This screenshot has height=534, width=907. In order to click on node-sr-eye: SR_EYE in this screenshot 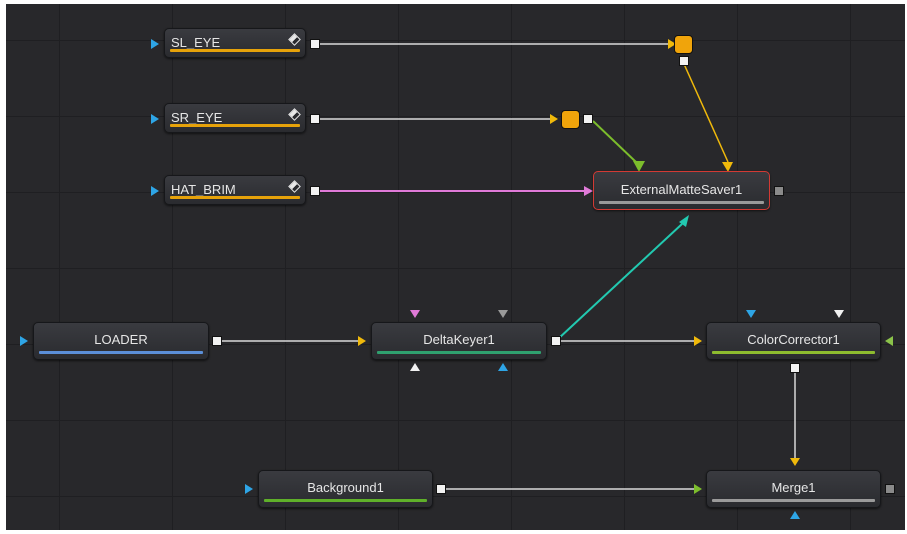, I will do `click(235, 118)`.